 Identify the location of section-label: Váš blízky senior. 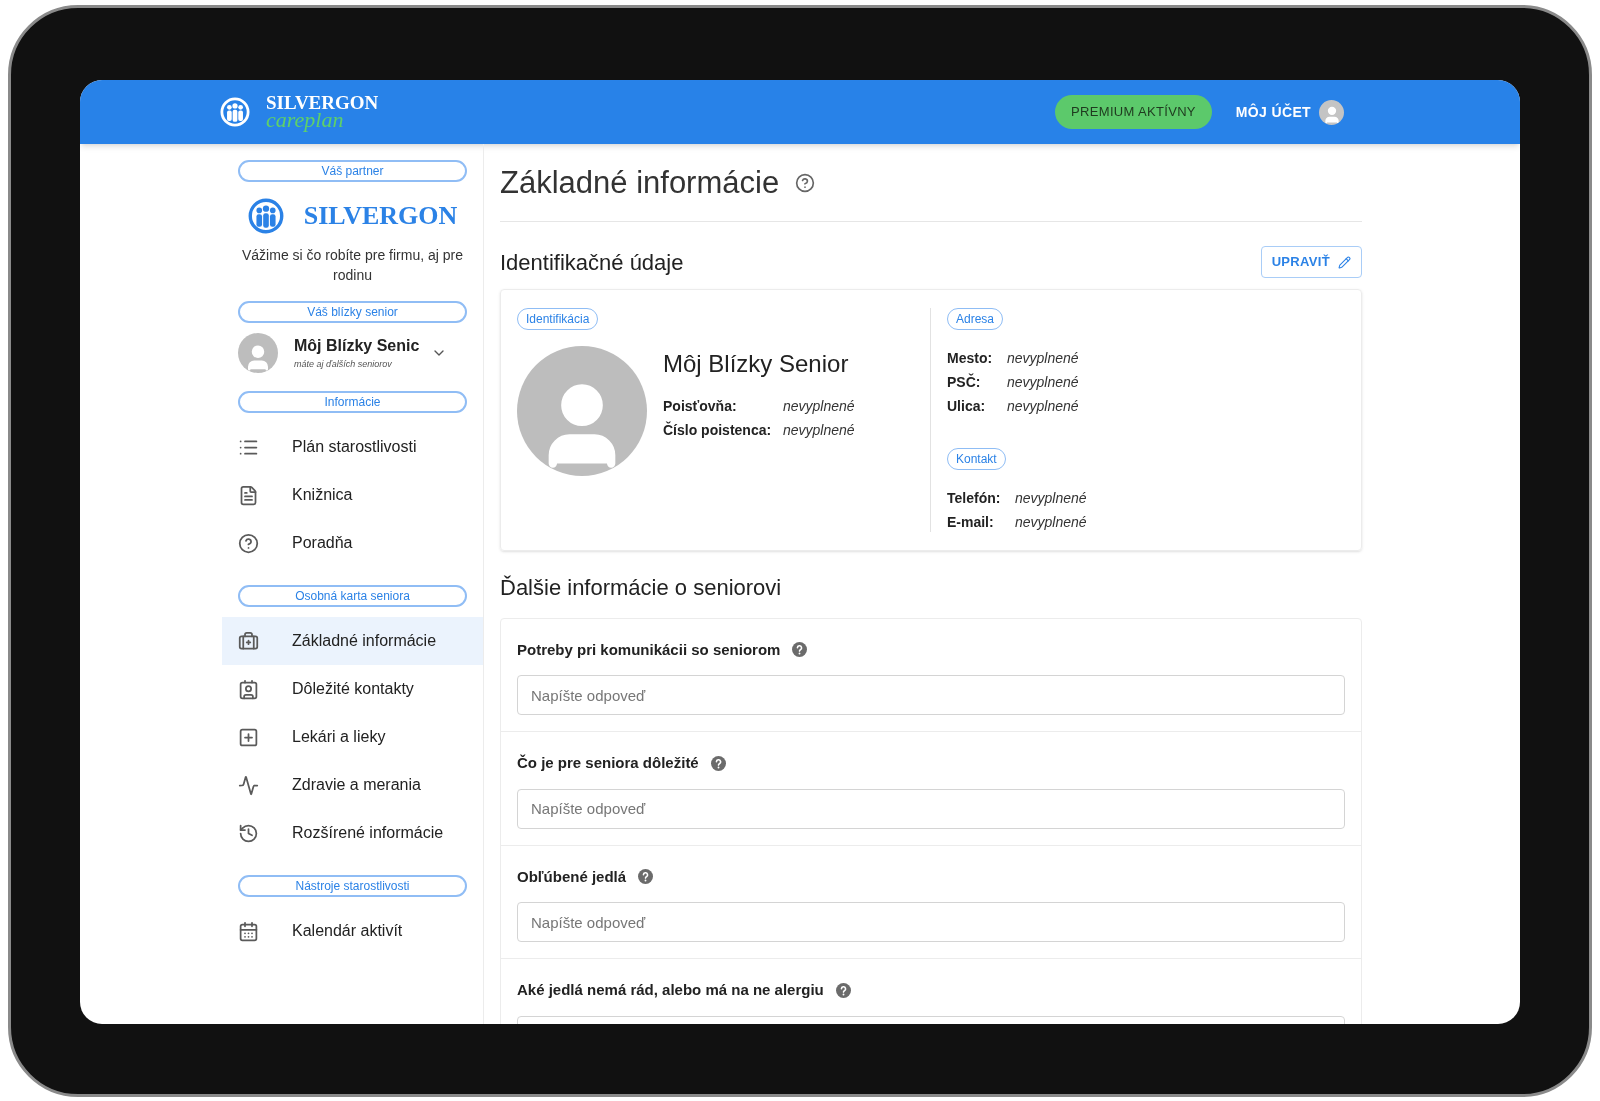
(352, 312).